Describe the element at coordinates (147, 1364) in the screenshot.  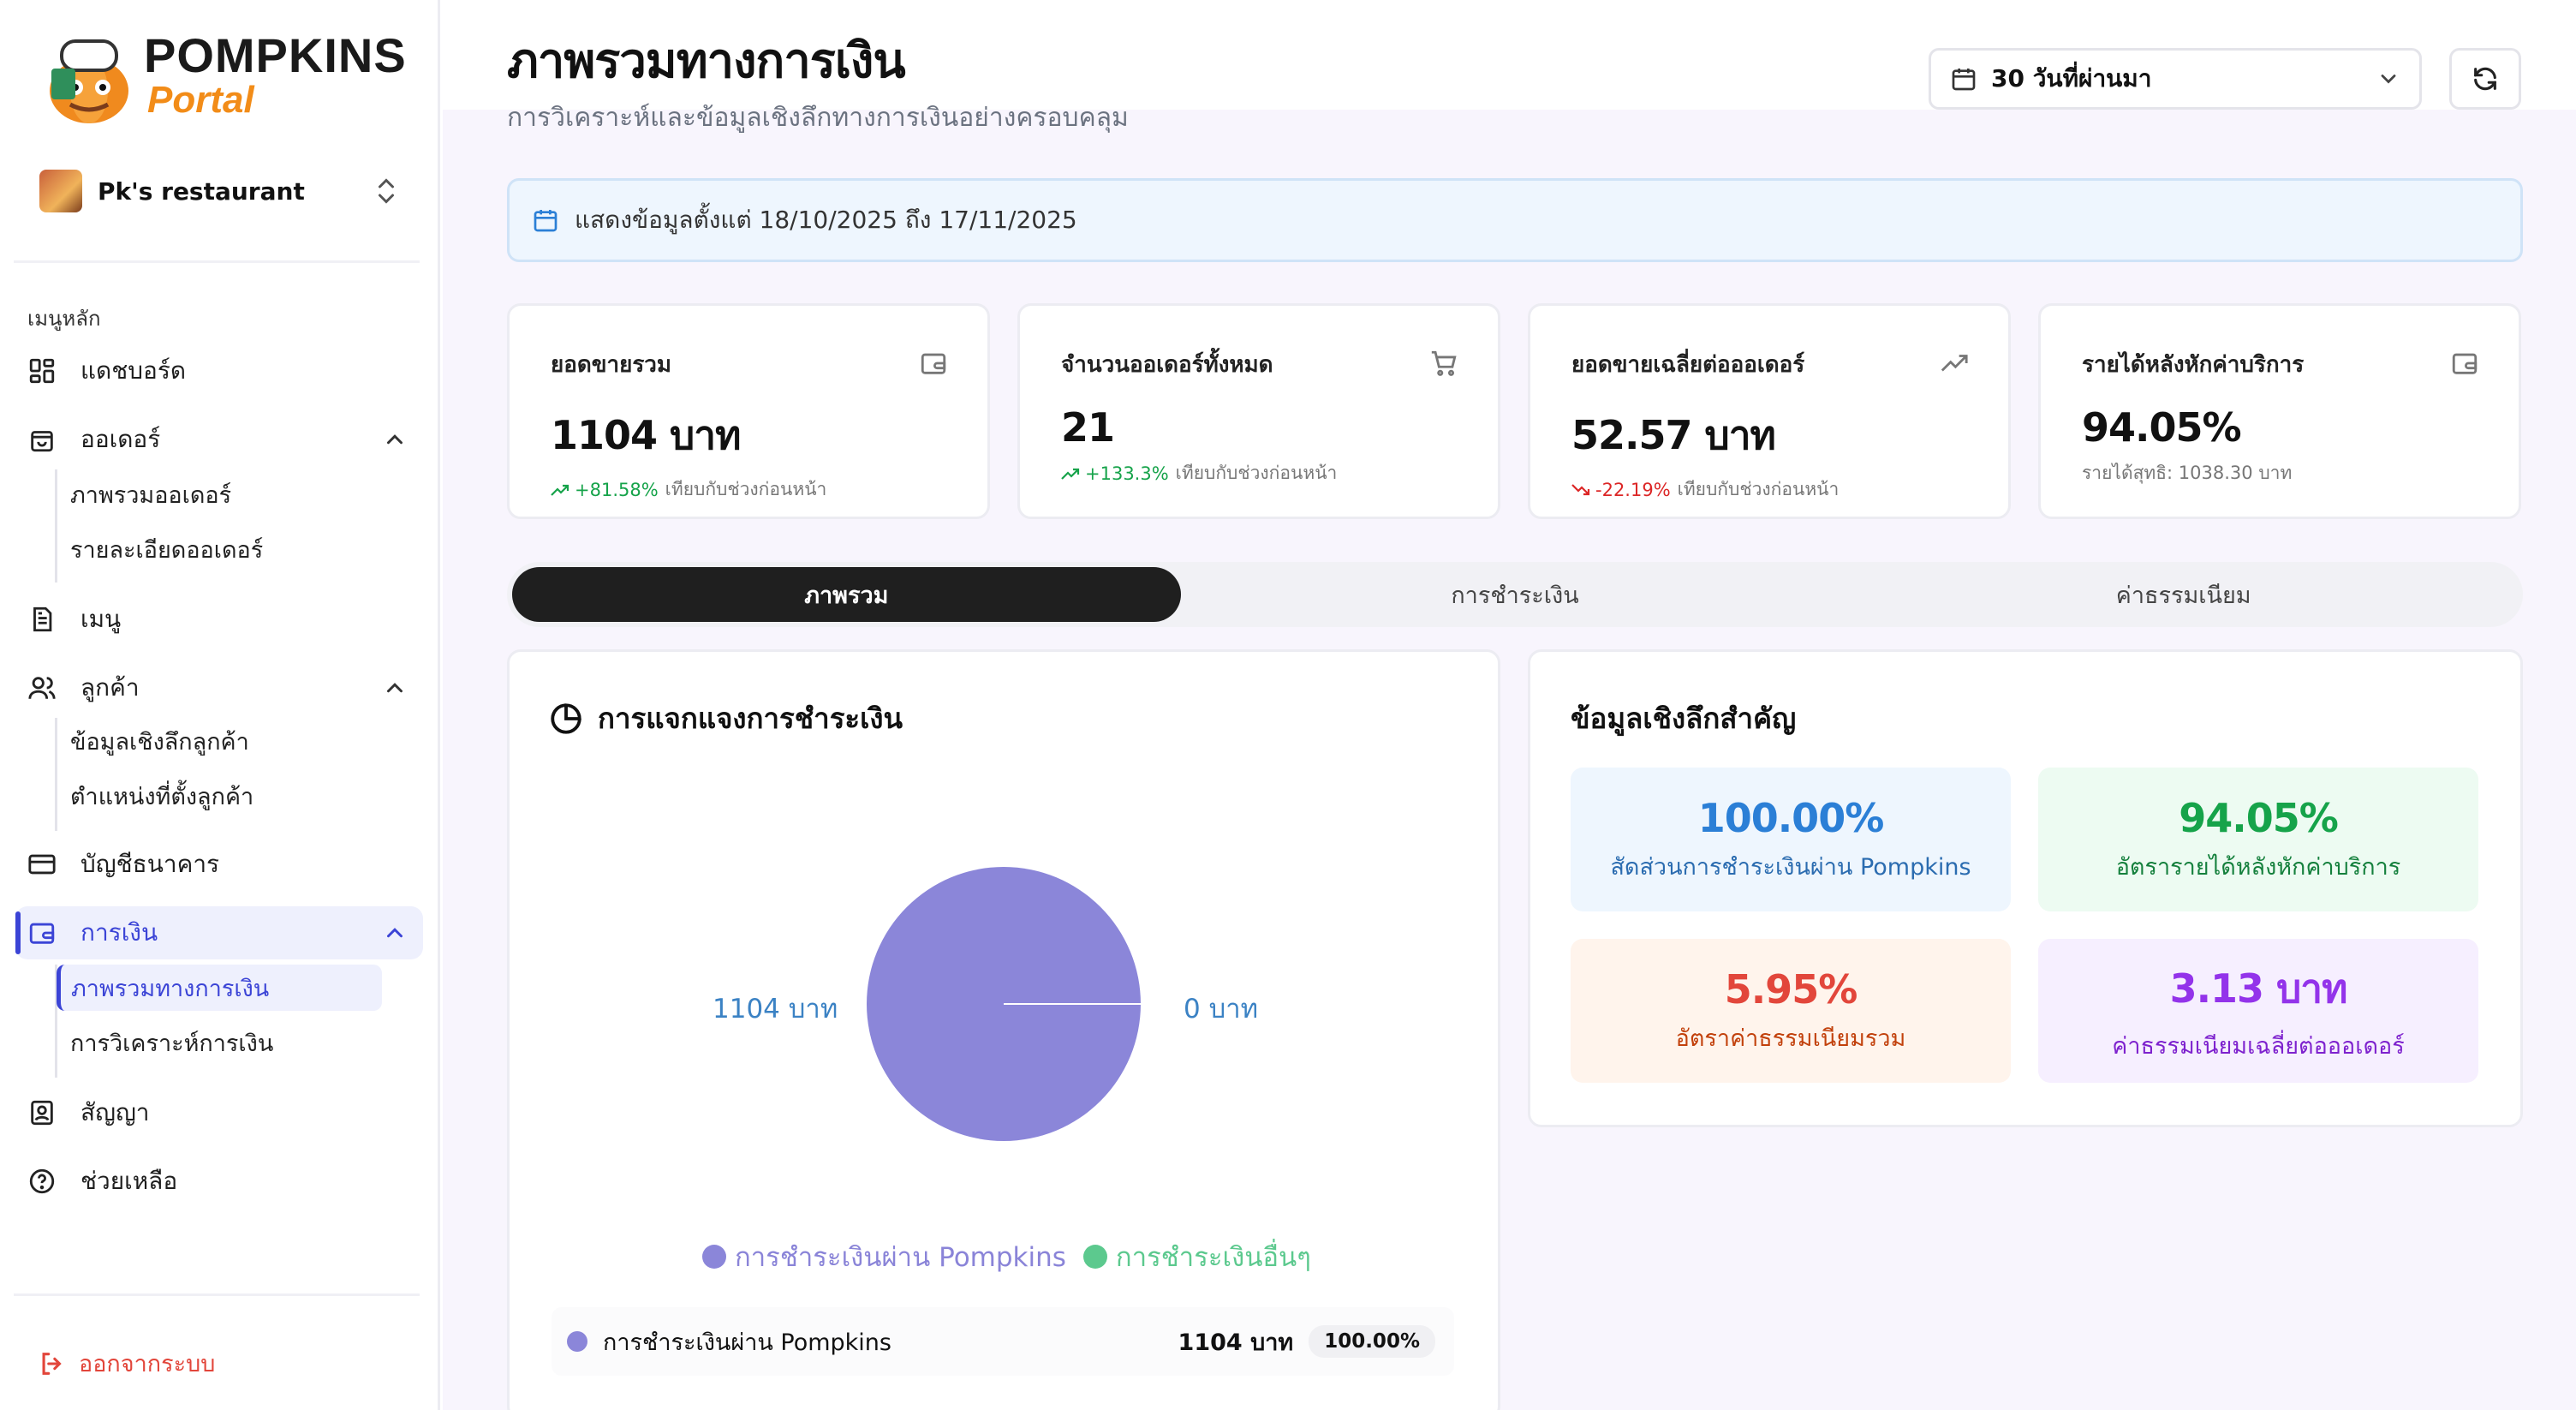
I see `logout-label: ออกจากระบบ` at that location.